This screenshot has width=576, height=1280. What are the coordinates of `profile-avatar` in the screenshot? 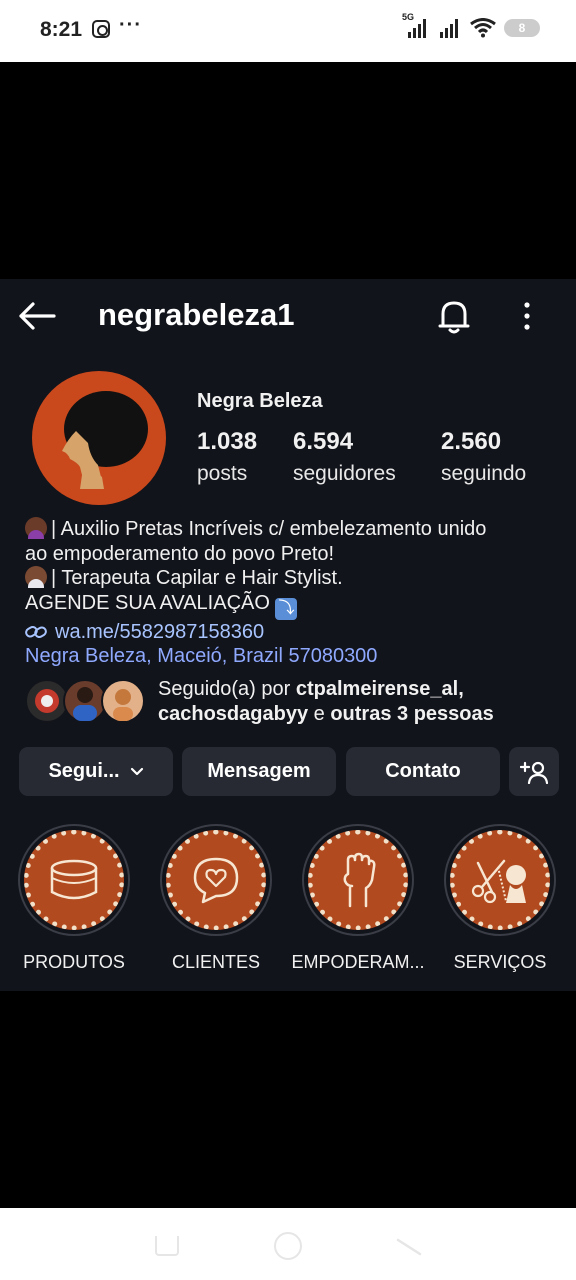 It's located at (99, 438).